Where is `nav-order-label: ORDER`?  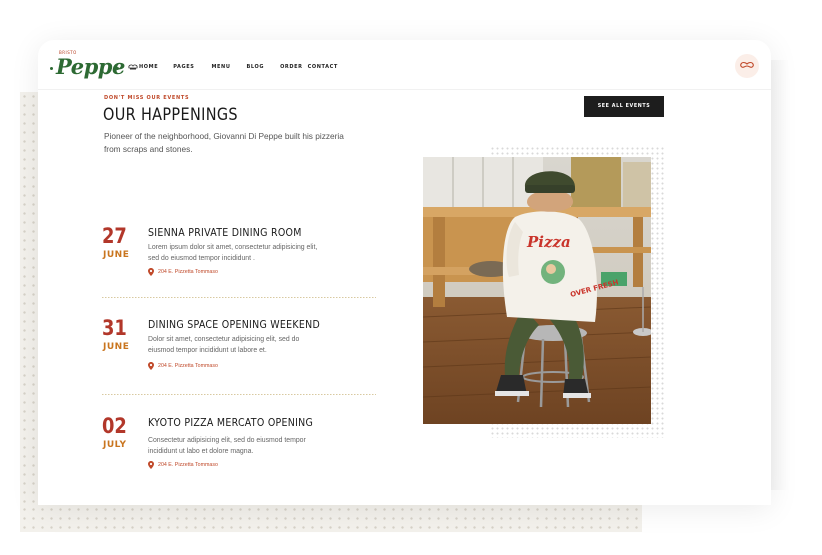
nav-order-label: ORDER is located at coordinates (291, 67).